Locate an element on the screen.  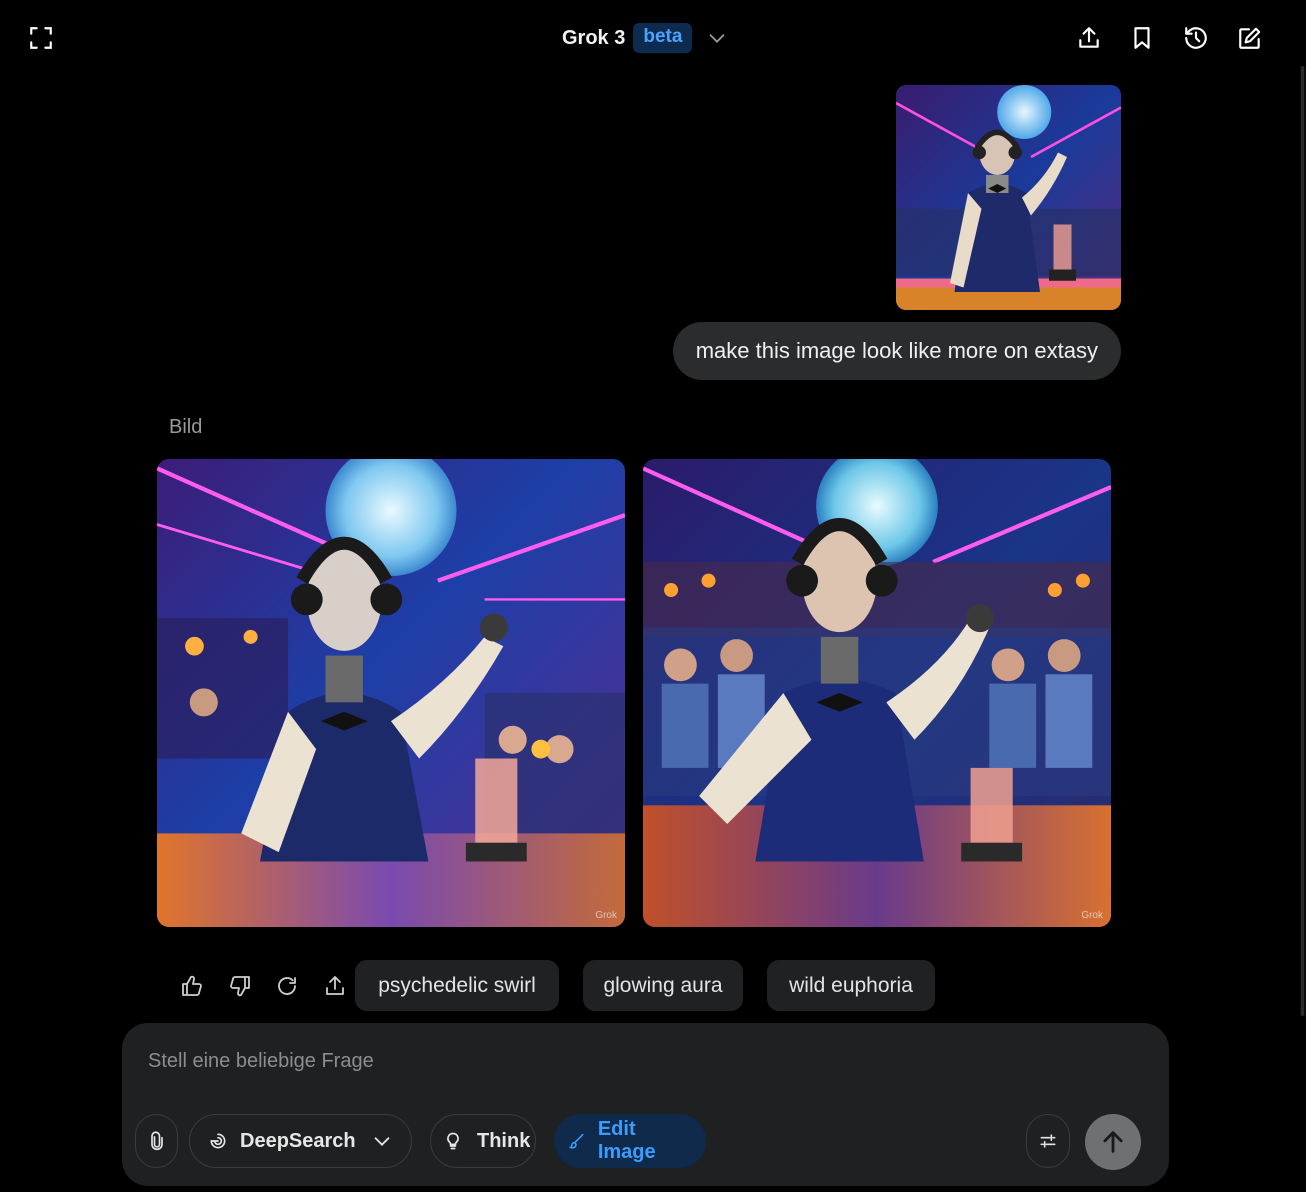
new-chat-icon is located at coordinates (1250, 38).